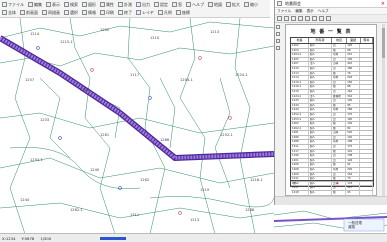 The height and width of the screenshot is (242, 387). What do you see at coordinates (71, 12) in the screenshot?
I see `toolbar-button: 選択` at bounding box center [71, 12].